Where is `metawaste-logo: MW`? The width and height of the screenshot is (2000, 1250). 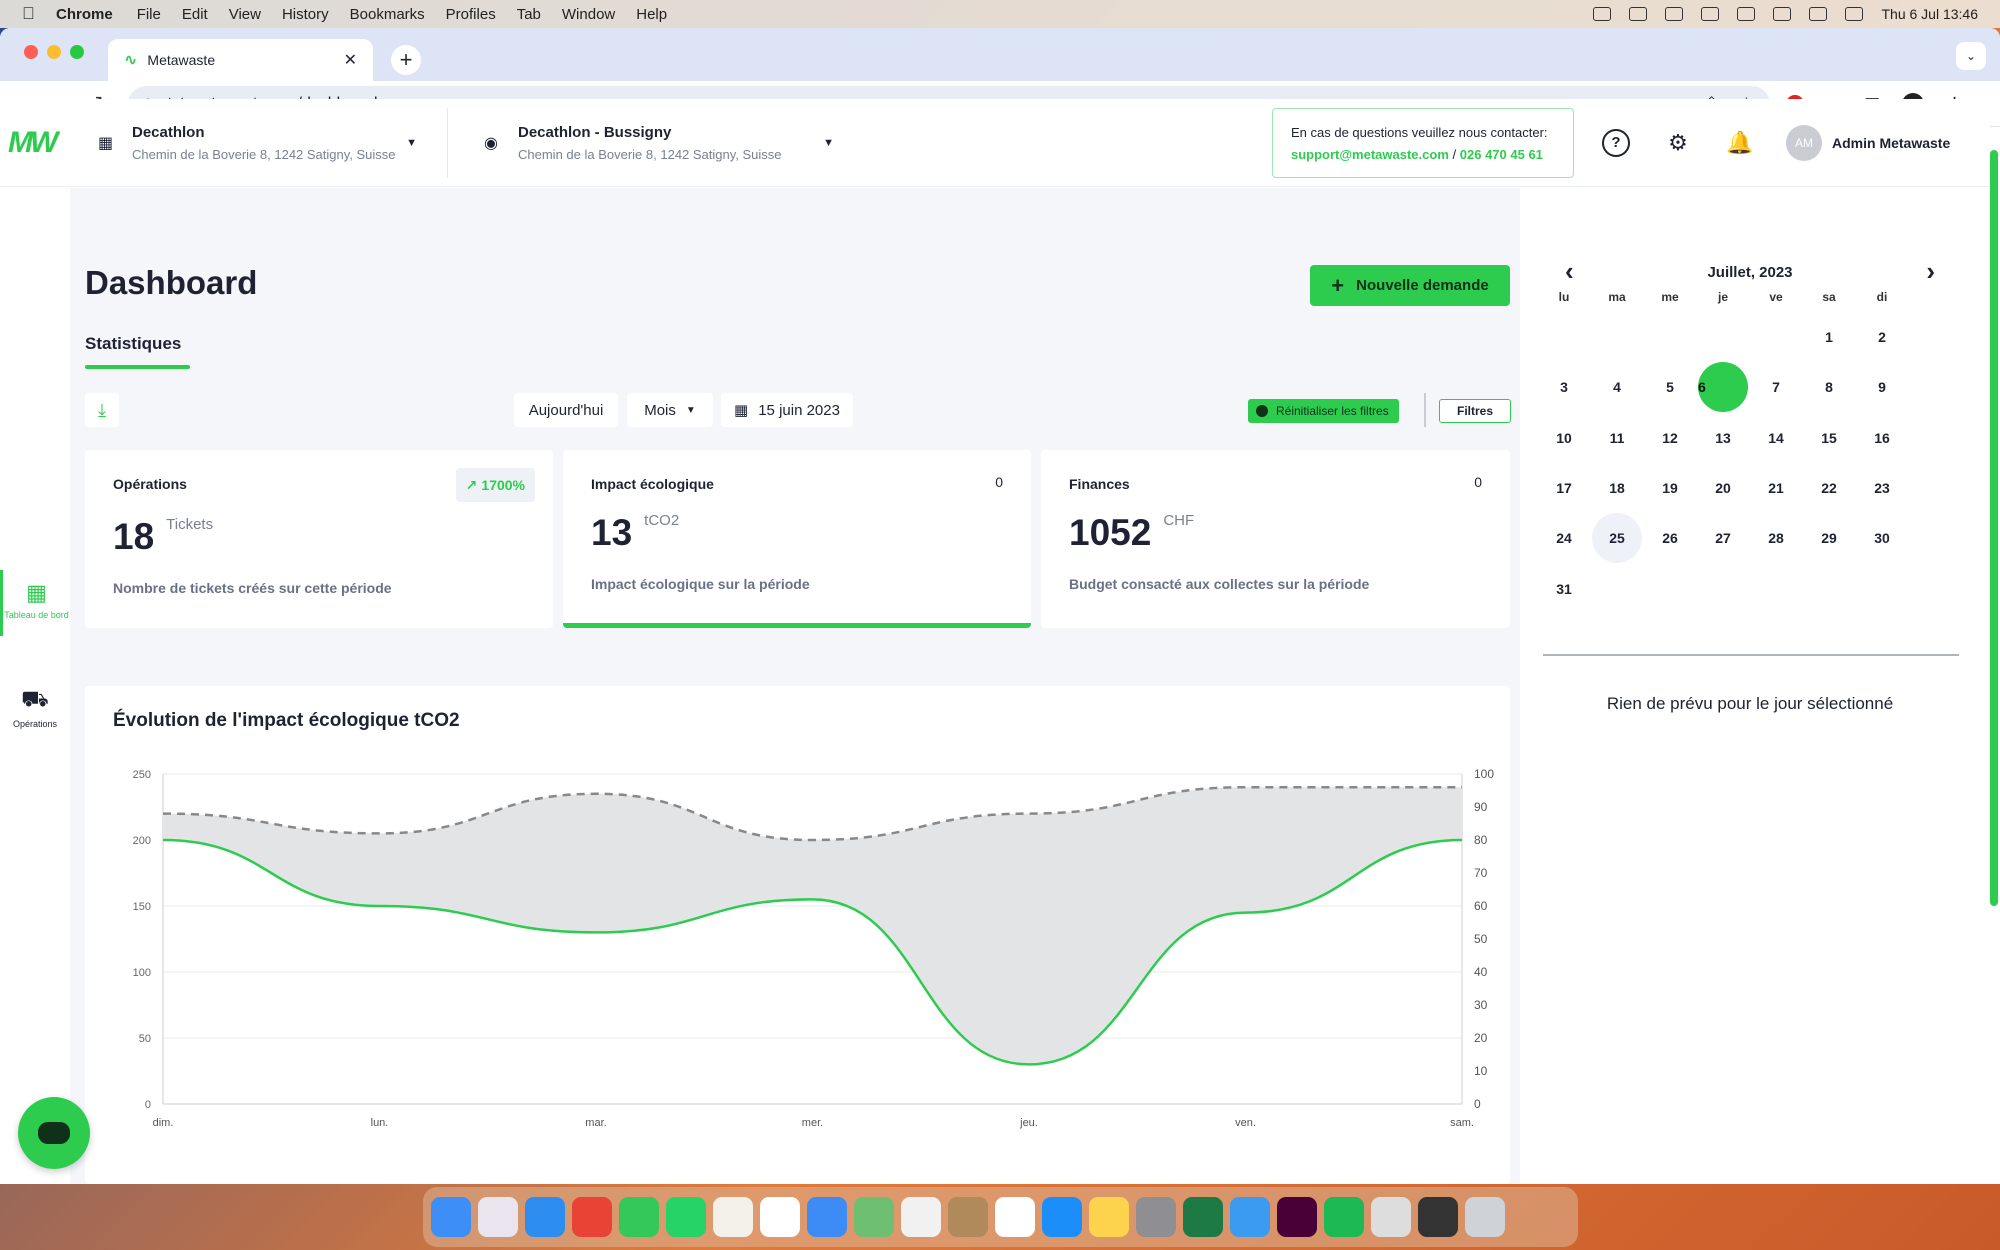
metawaste-logo: MW is located at coordinates (38, 143).